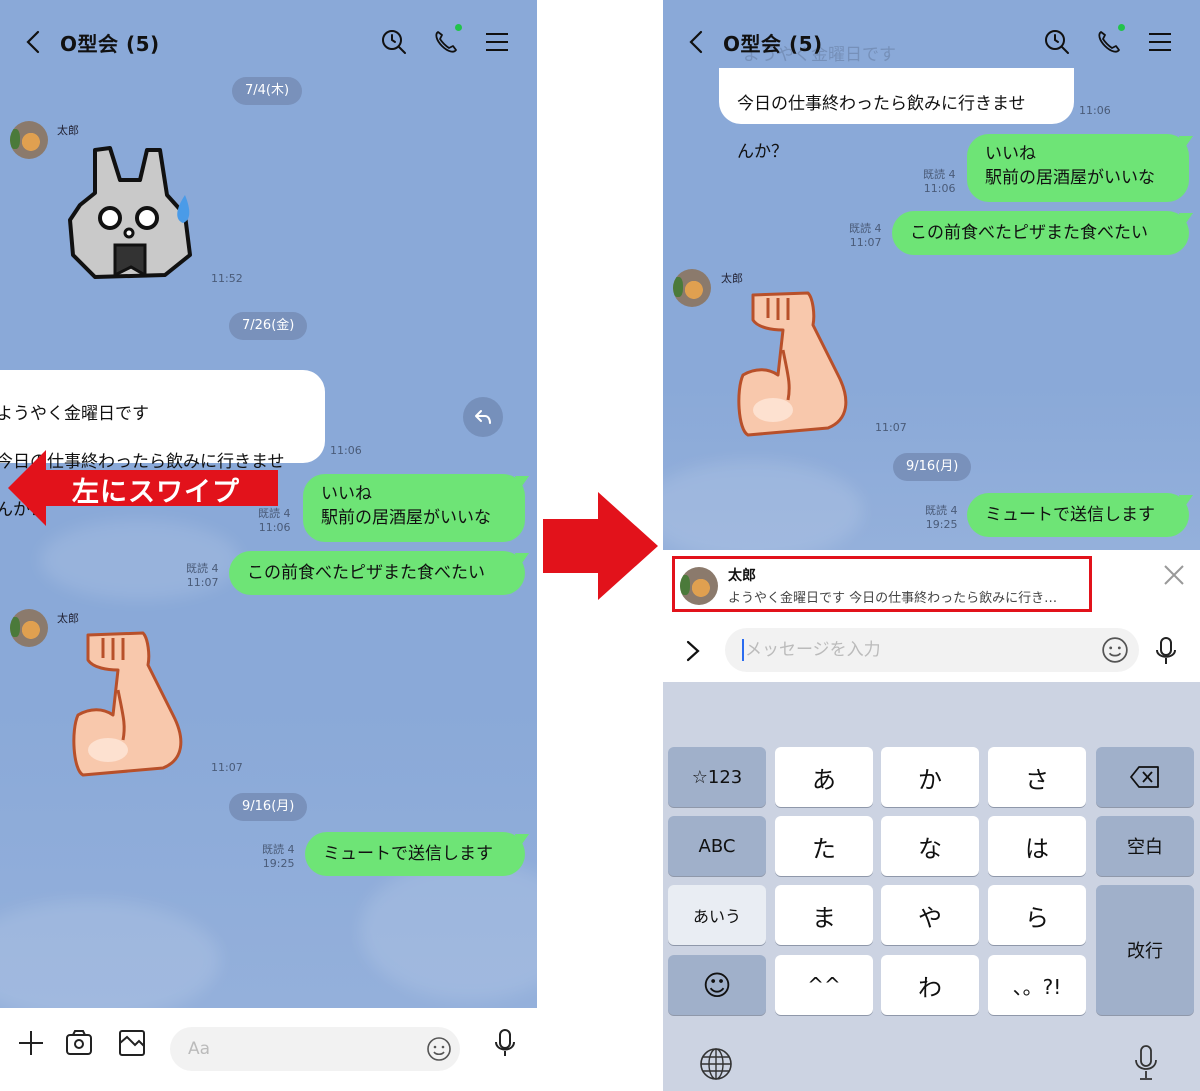 The image size is (1200, 1091). I want to click on key-sa: さ, so click(1037, 777).